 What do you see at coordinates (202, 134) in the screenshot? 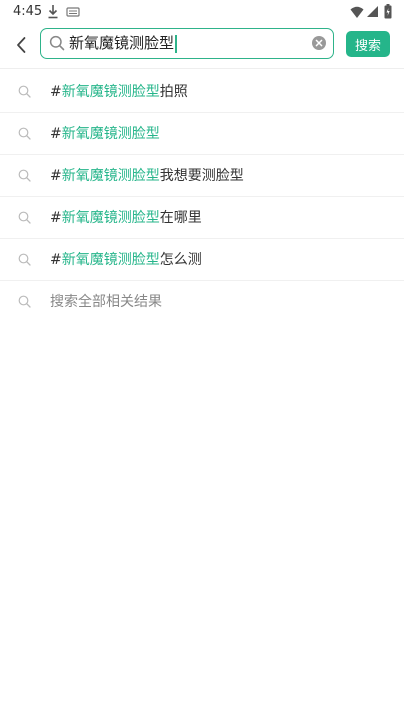
I see `suggestion-item: #新氧魔镜测脸型` at bounding box center [202, 134].